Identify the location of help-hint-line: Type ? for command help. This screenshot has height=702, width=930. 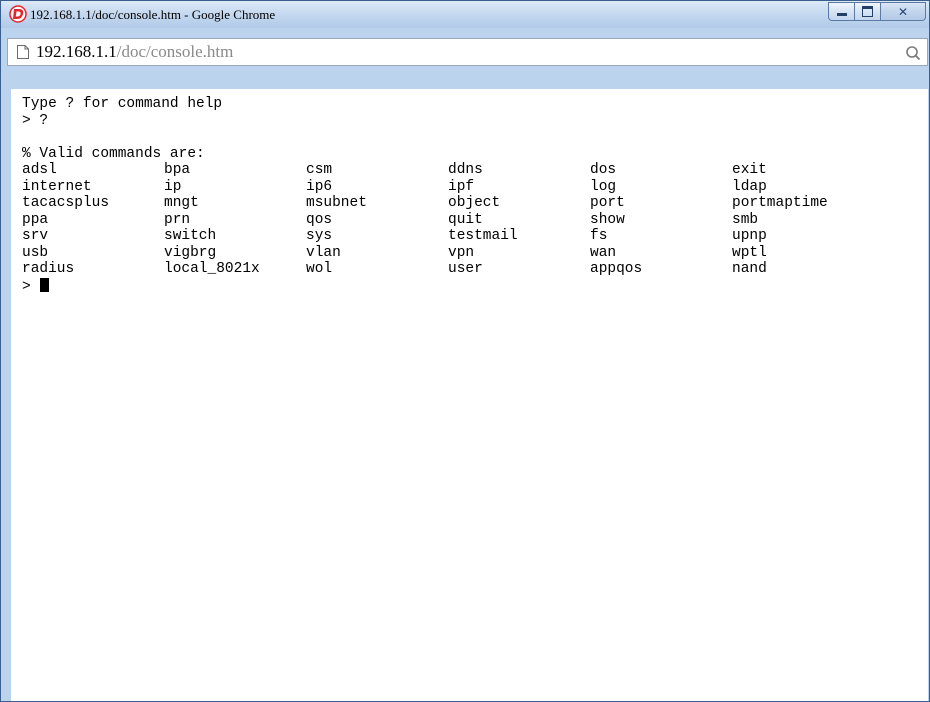
(122, 104).